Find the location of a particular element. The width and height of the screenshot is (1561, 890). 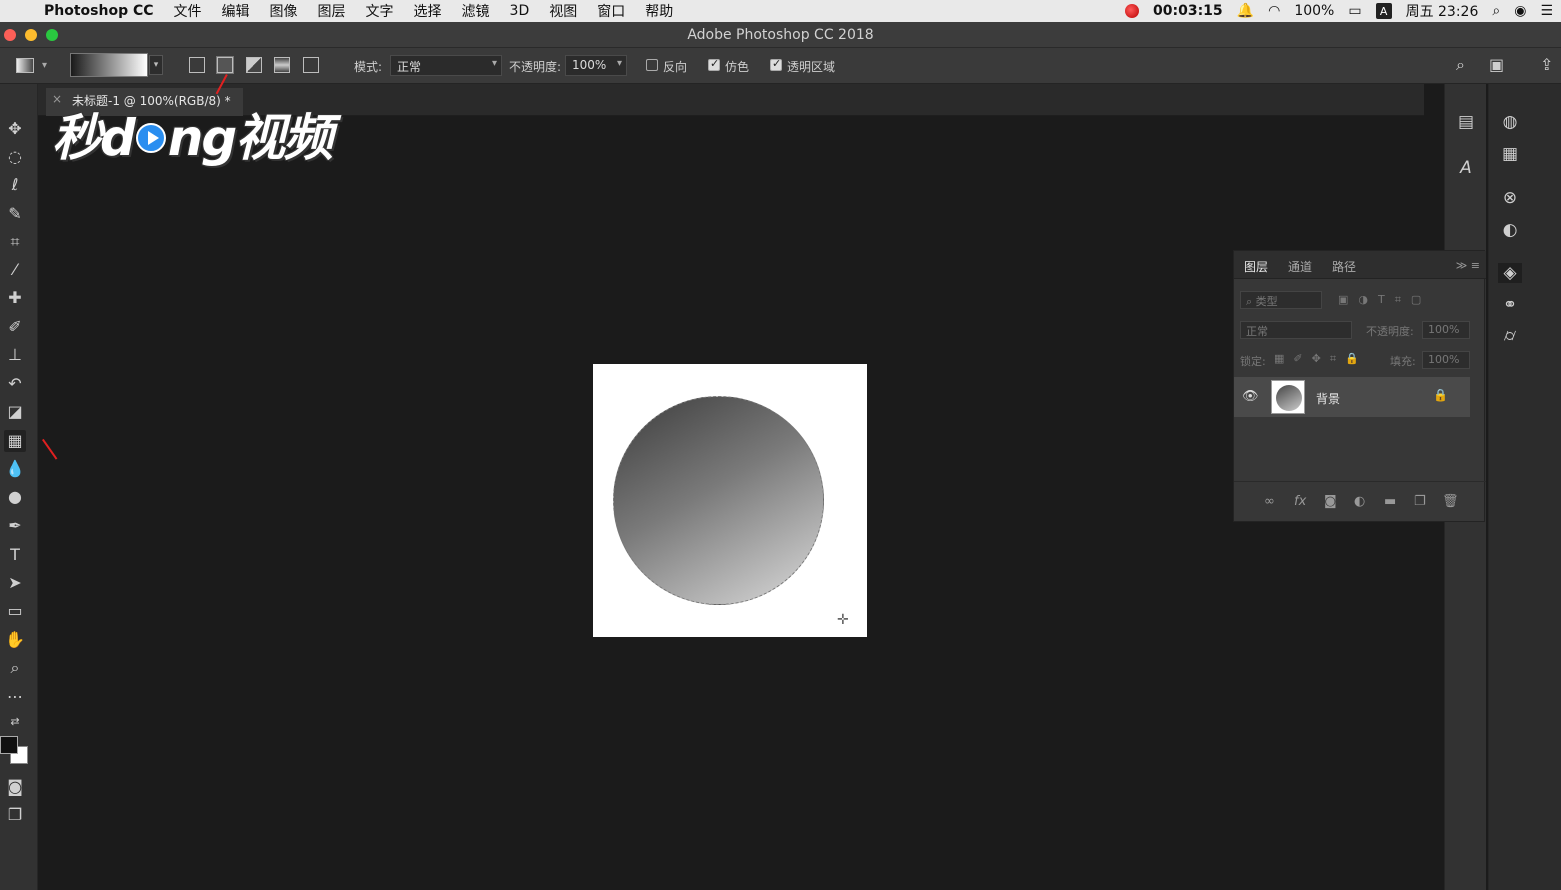

character-panel-icon: A is located at coordinates (1466, 168).